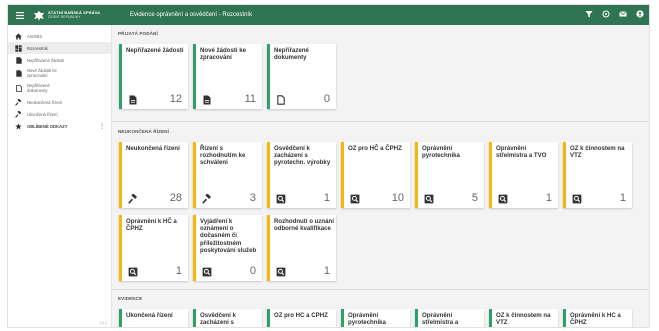  What do you see at coordinates (227, 175) in the screenshot?
I see `dashboard-card: Řízení s rozhodnutím ke schválení 3` at bounding box center [227, 175].